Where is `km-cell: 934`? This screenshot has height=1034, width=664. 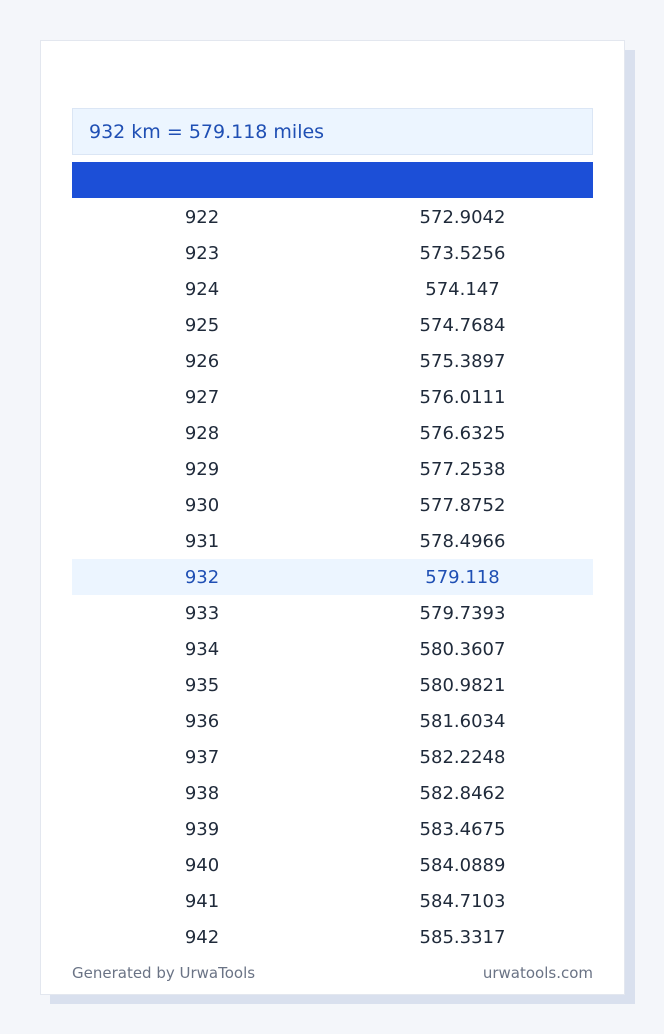
km-cell: 934 is located at coordinates (202, 649).